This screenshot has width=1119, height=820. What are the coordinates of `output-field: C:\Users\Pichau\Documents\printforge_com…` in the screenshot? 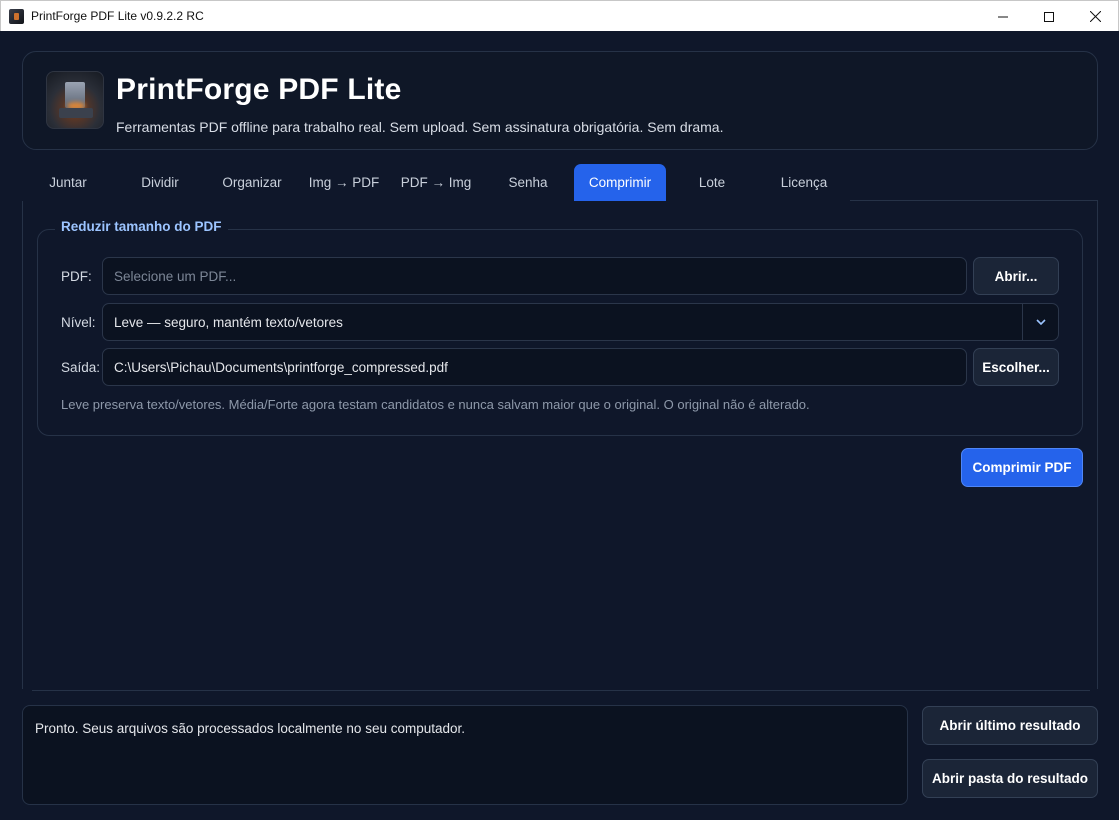 It's located at (534, 367).